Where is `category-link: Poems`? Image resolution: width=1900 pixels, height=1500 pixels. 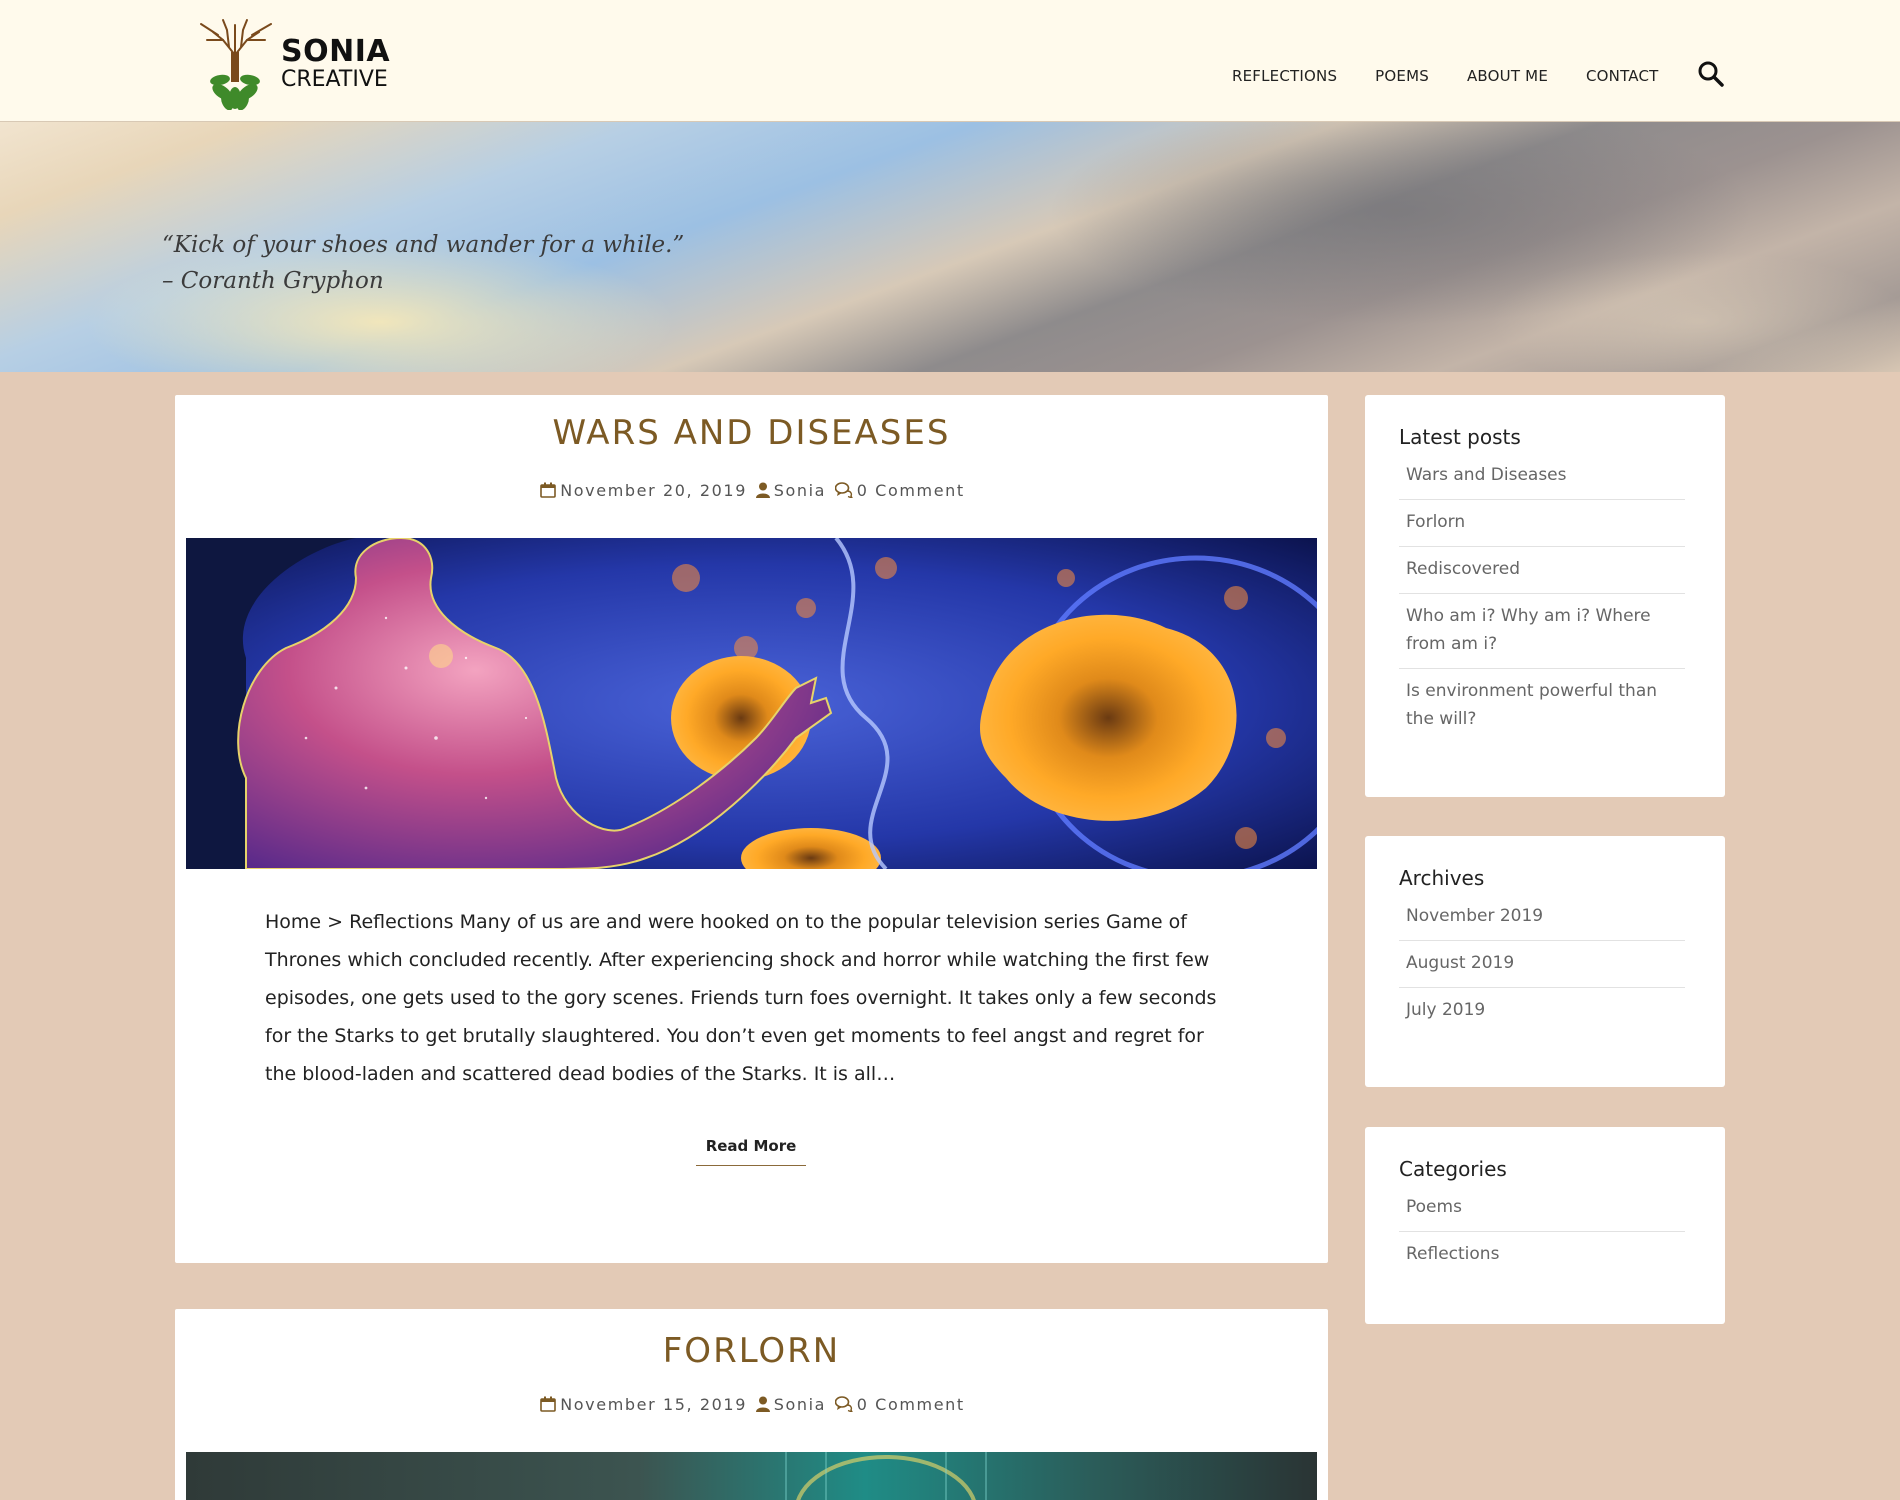 category-link: Poems is located at coordinates (1542, 1208).